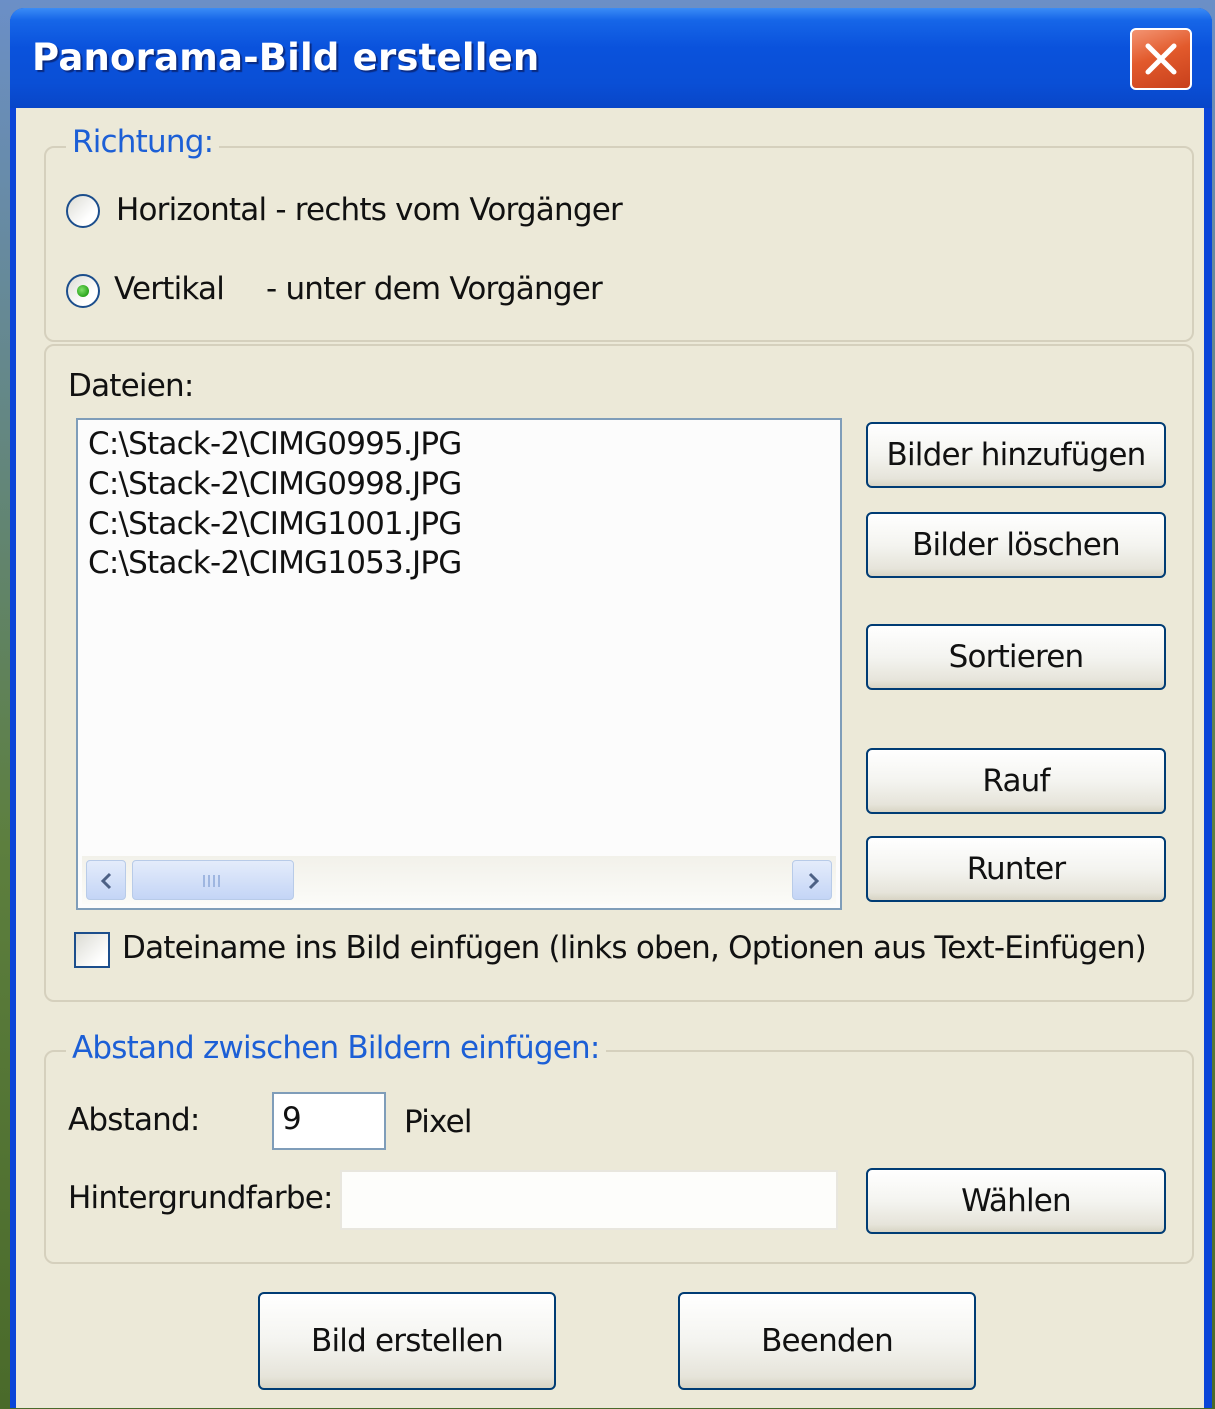 Image resolution: width=1215 pixels, height=1409 pixels. I want to click on grip-icon, so click(211, 881).